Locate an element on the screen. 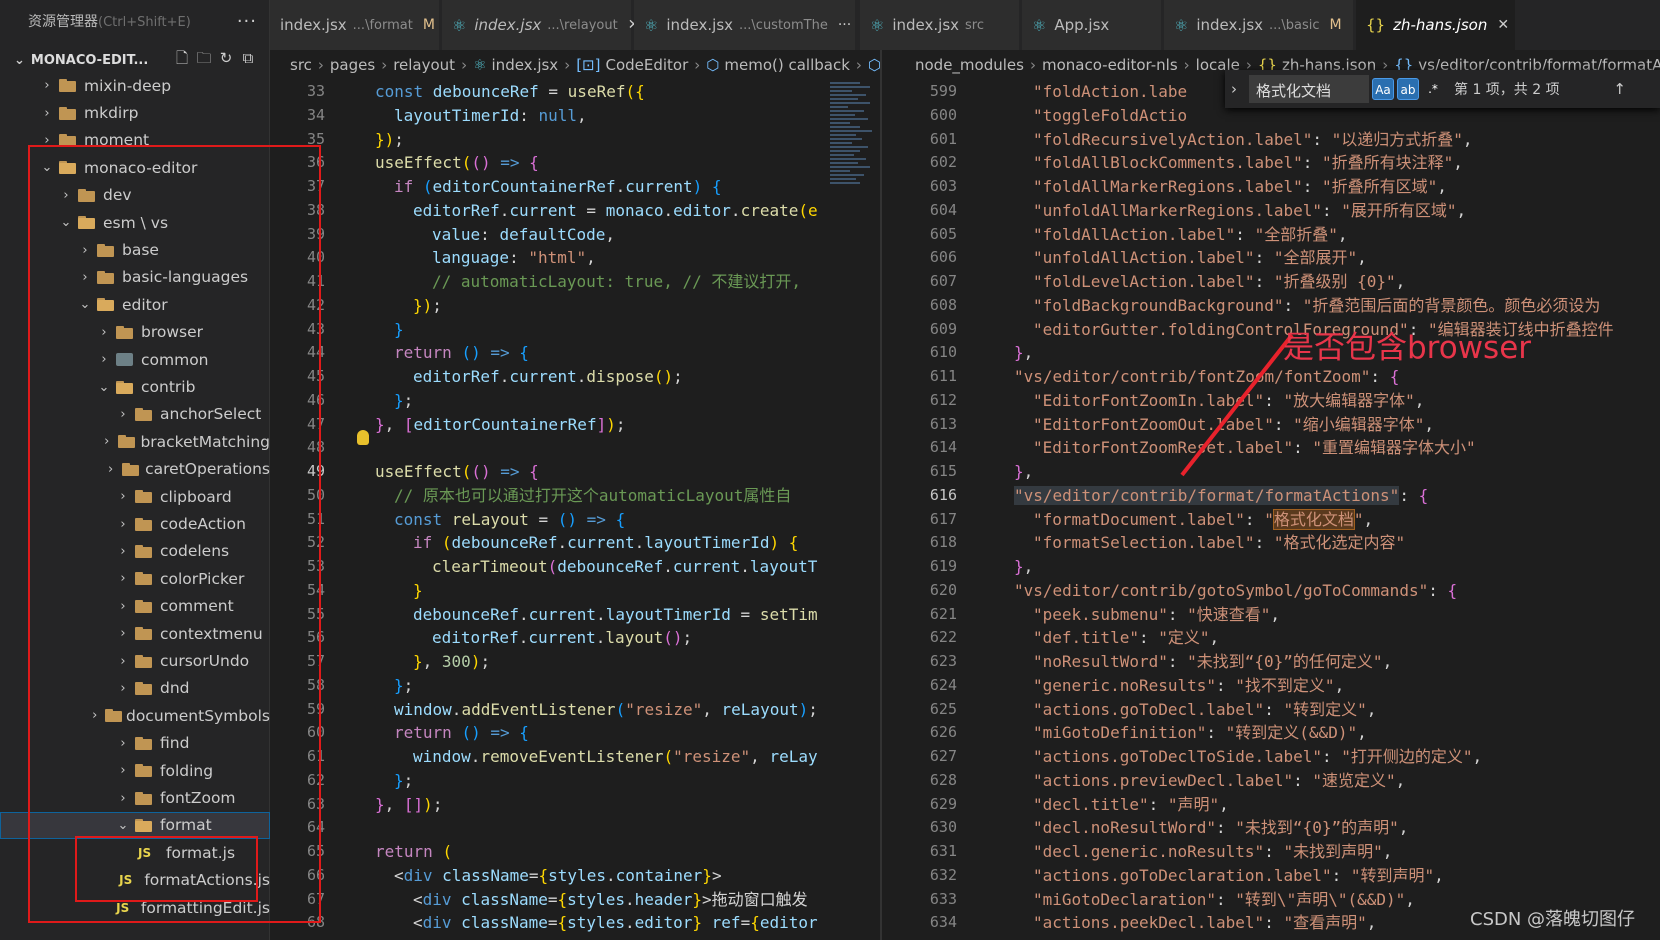  minimap is located at coordinates (852, 510).